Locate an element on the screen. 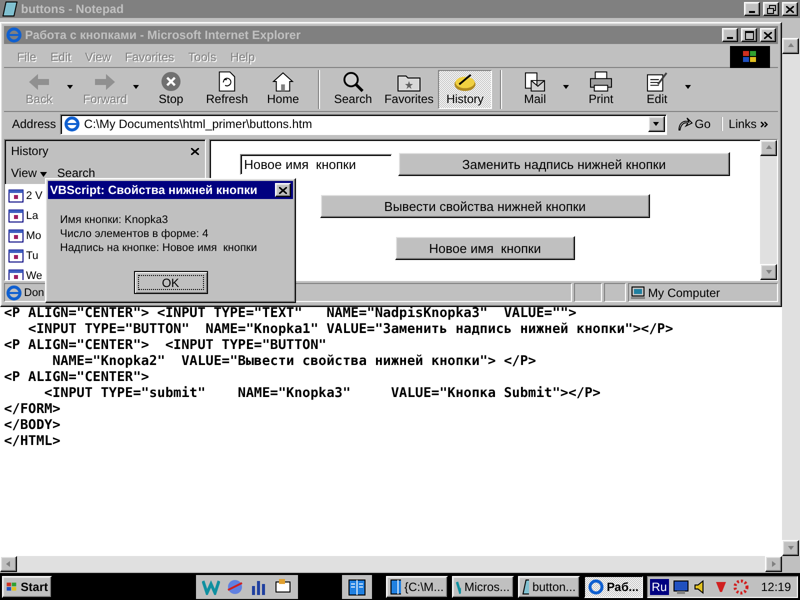  forward-arrow-icon is located at coordinates (105, 82).